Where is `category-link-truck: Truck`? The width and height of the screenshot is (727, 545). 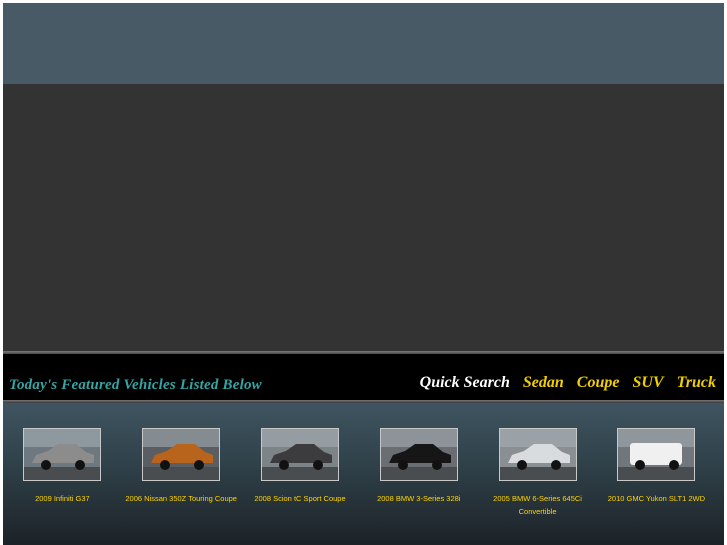 category-link-truck: Truck is located at coordinates (696, 383).